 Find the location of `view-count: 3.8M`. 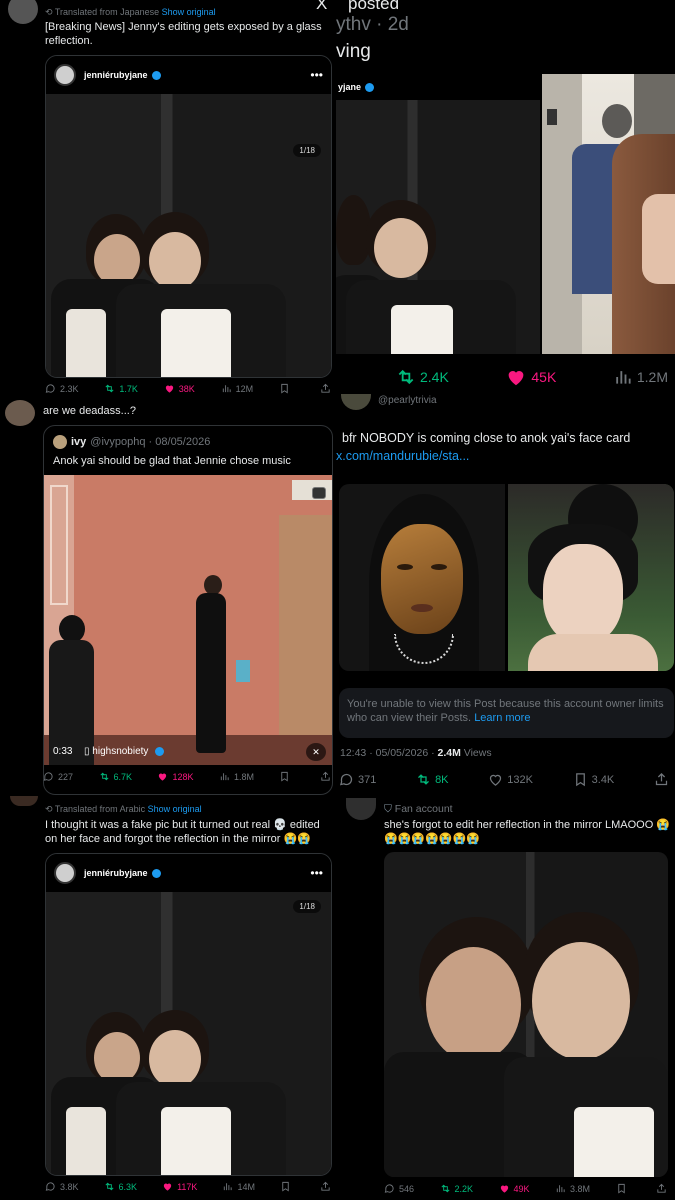

view-count: 3.8M is located at coordinates (580, 1188).